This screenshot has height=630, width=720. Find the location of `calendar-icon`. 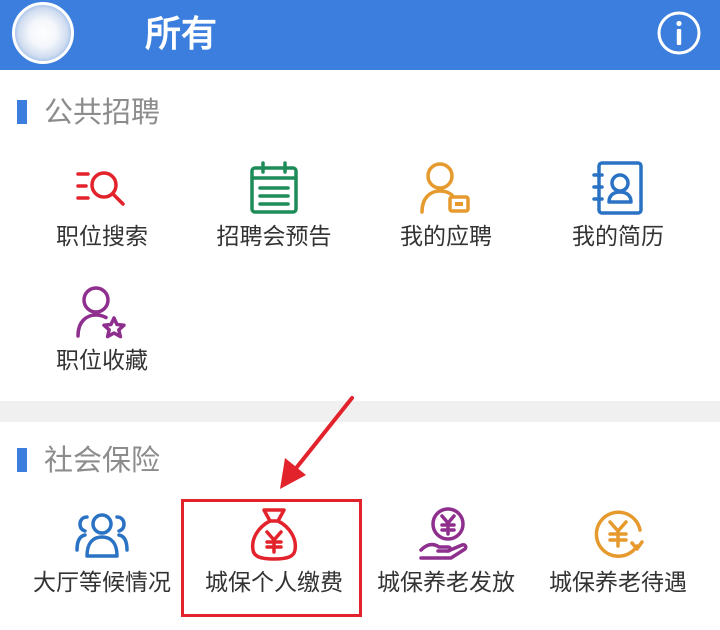

calendar-icon is located at coordinates (274, 187).